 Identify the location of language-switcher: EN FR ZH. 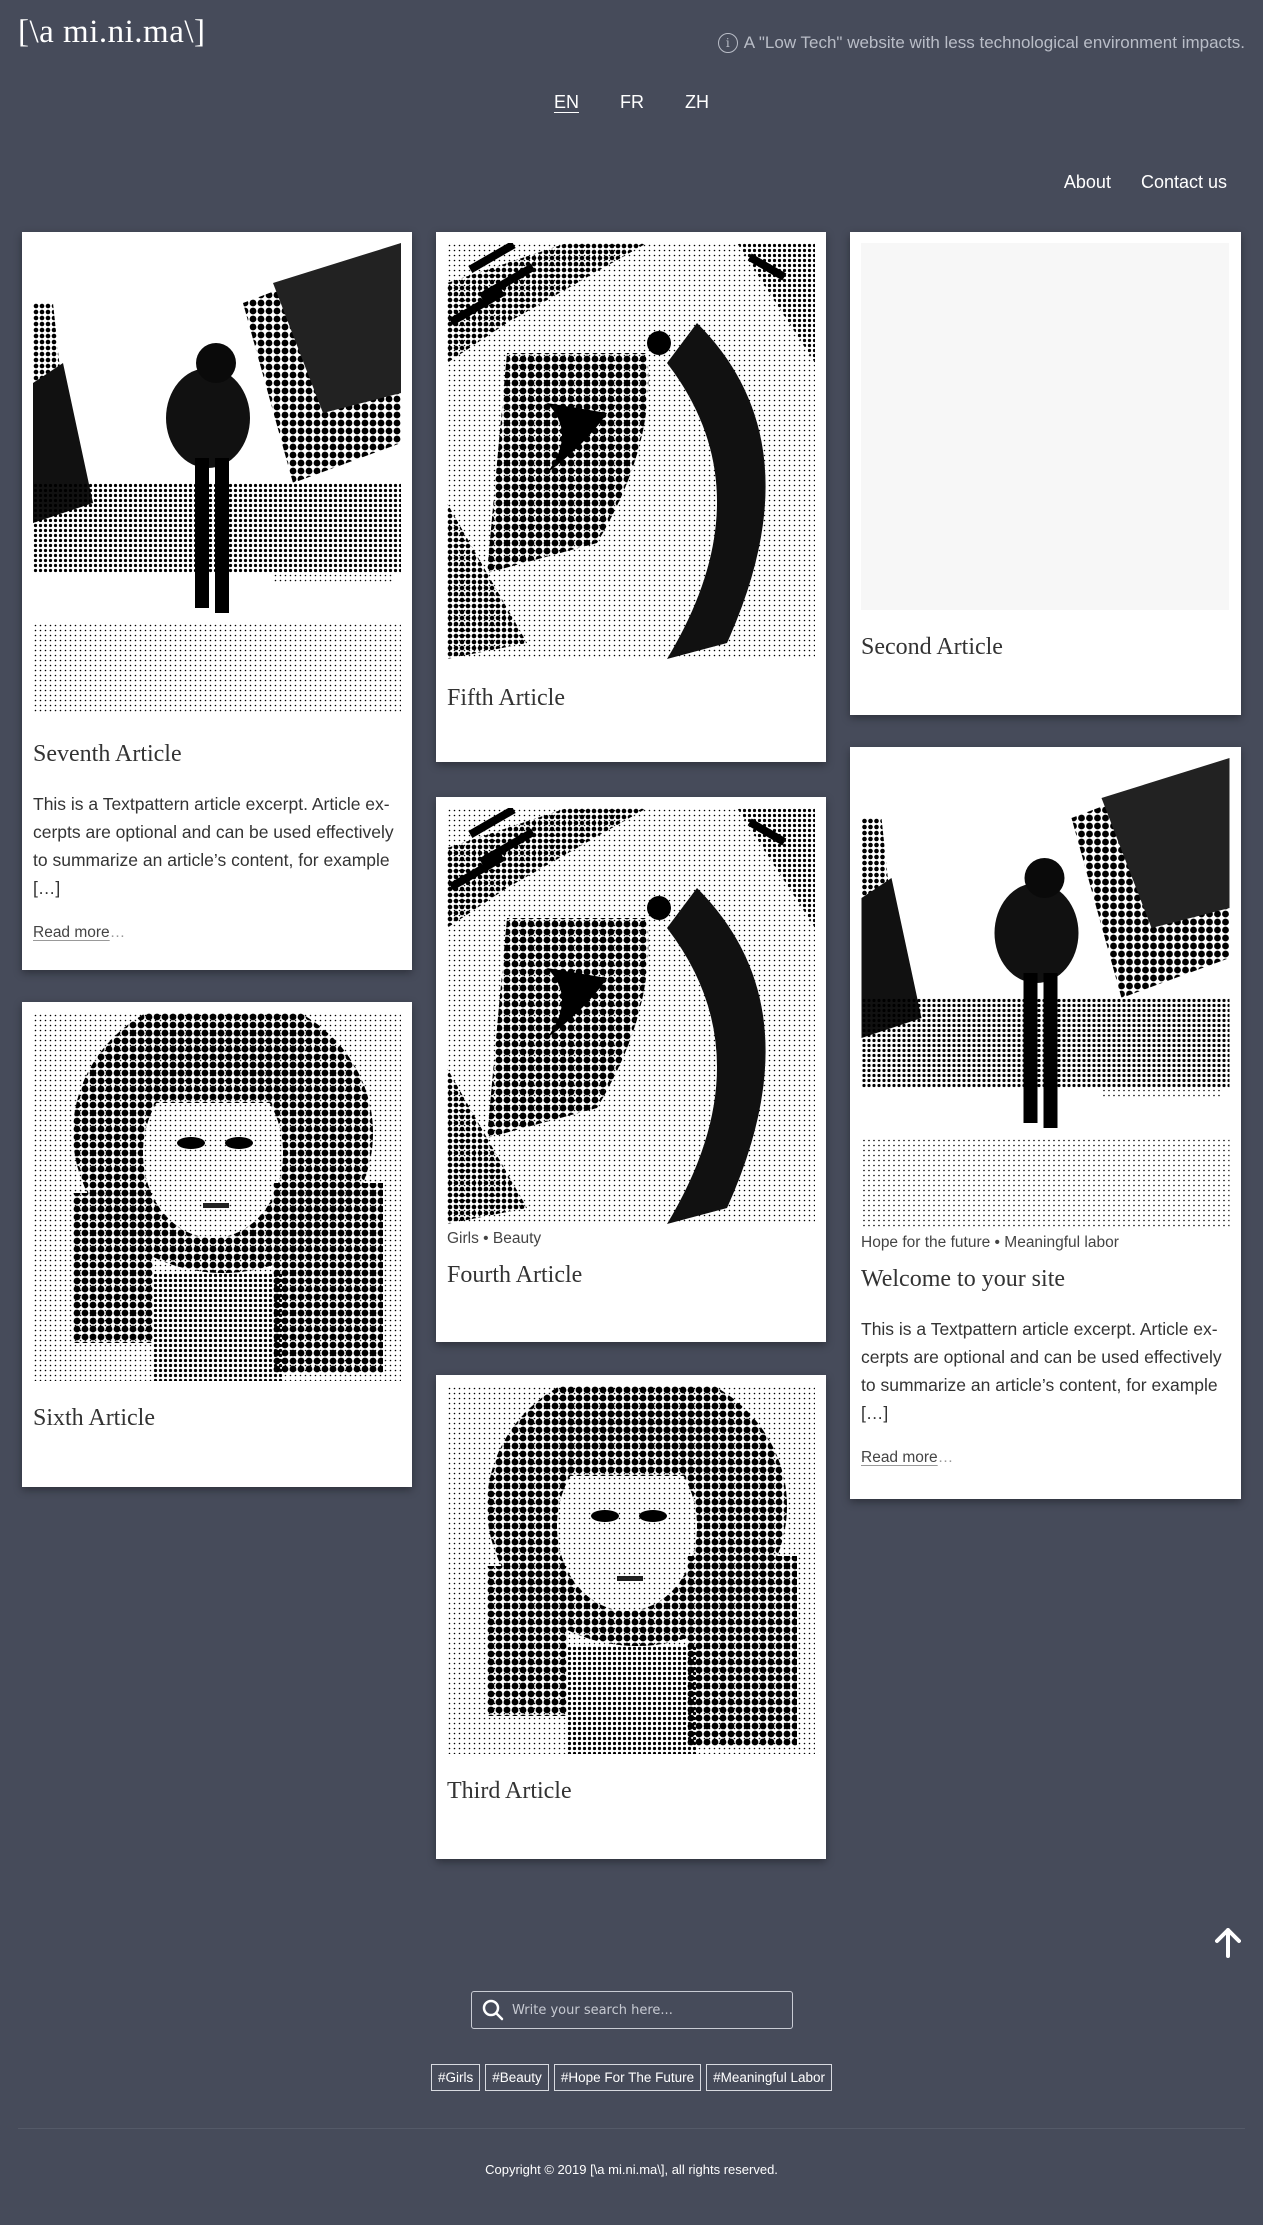
(631, 102).